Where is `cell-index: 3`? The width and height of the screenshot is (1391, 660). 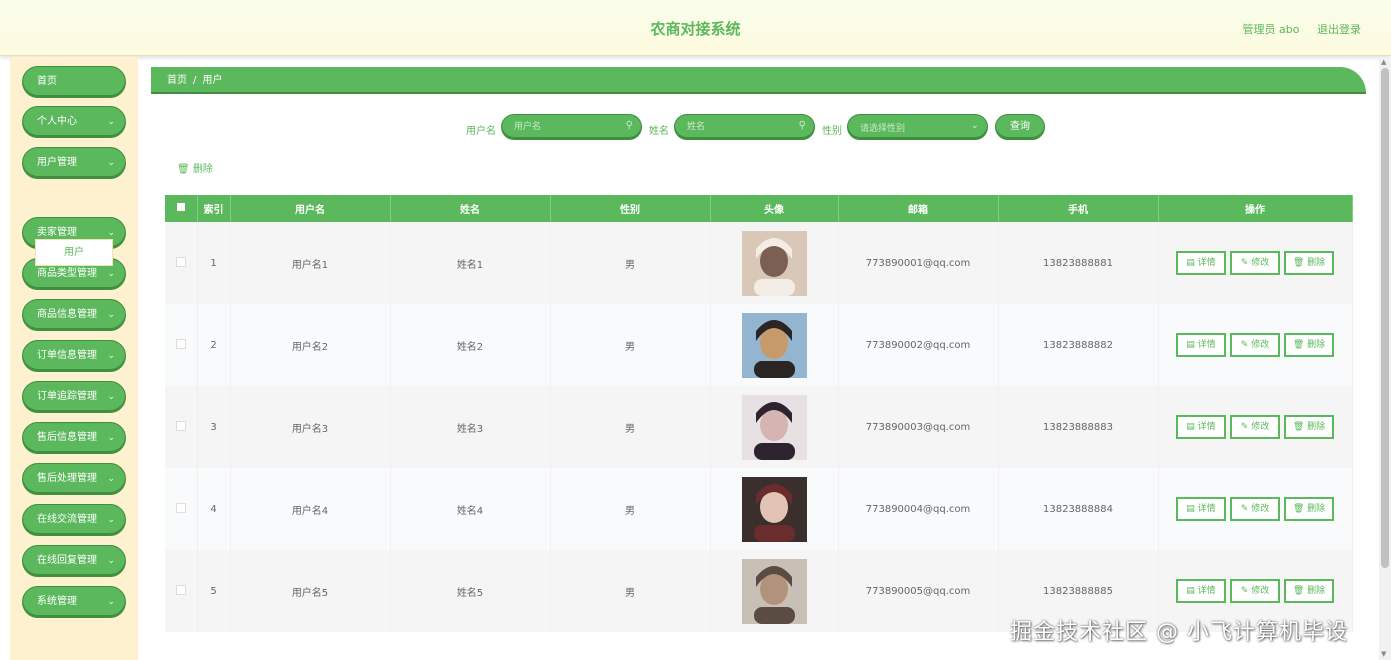
cell-index: 3 is located at coordinates (214, 427).